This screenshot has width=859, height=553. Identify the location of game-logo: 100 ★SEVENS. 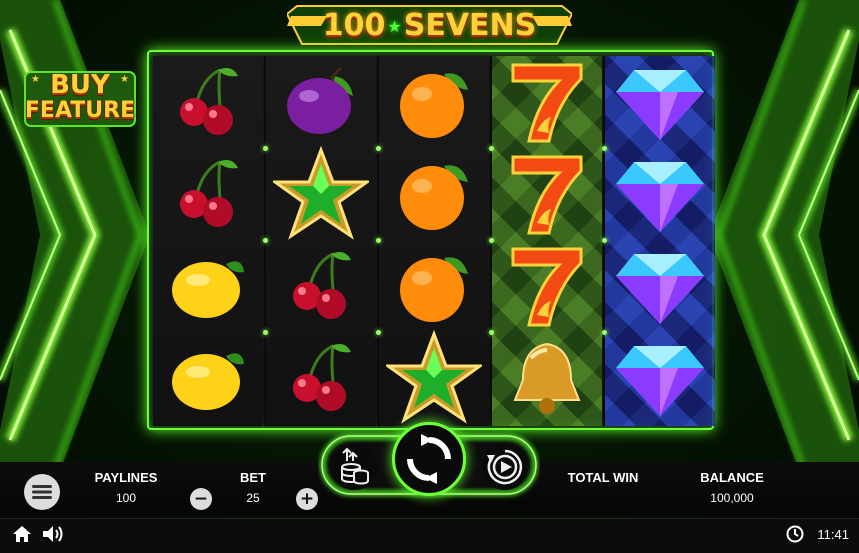
(429, 25).